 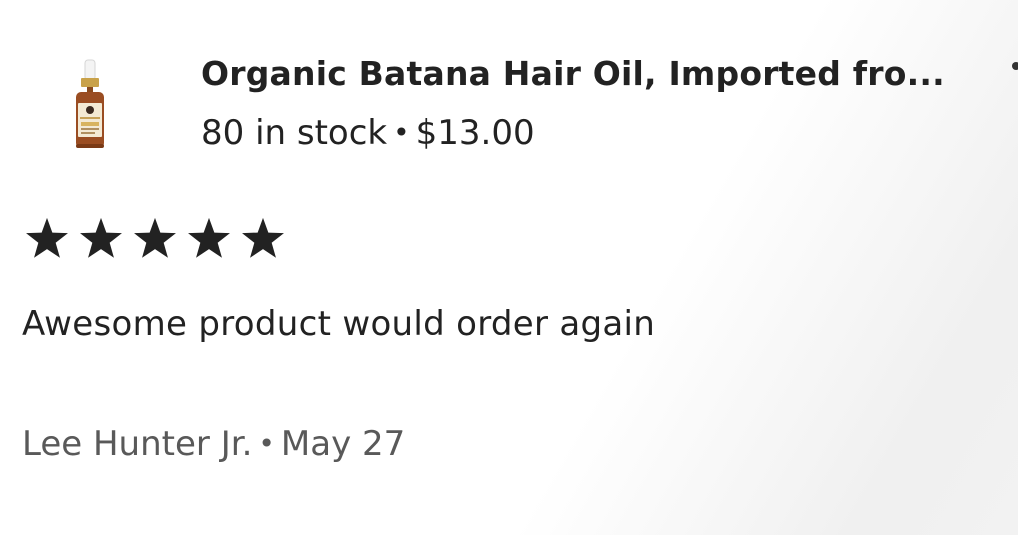 What do you see at coordinates (294, 133) in the screenshot?
I see `stock-count: 80 in stock` at bounding box center [294, 133].